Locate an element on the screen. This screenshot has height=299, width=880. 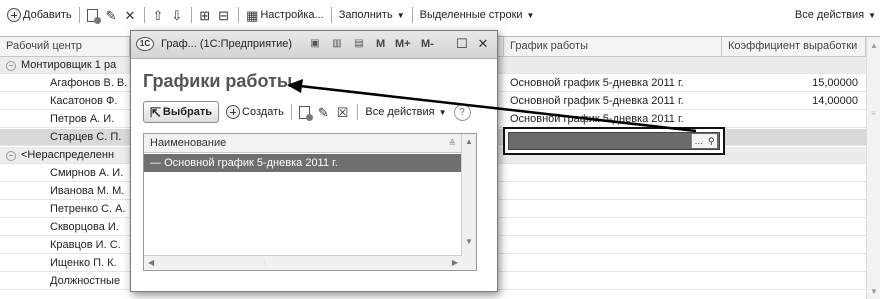
coef-cell: 15,00000 is located at coordinates (835, 83).